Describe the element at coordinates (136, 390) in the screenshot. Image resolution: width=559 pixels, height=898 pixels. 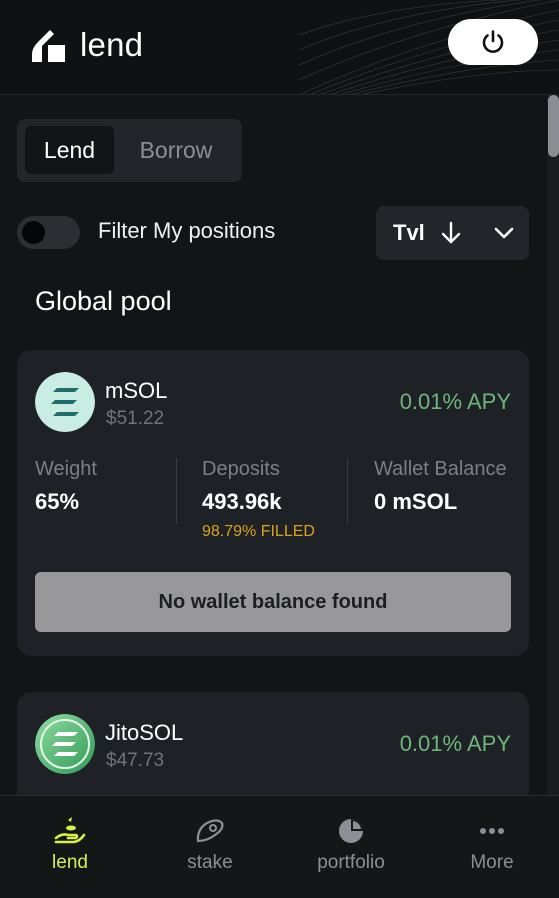
I see `token-name: mSOL` at that location.